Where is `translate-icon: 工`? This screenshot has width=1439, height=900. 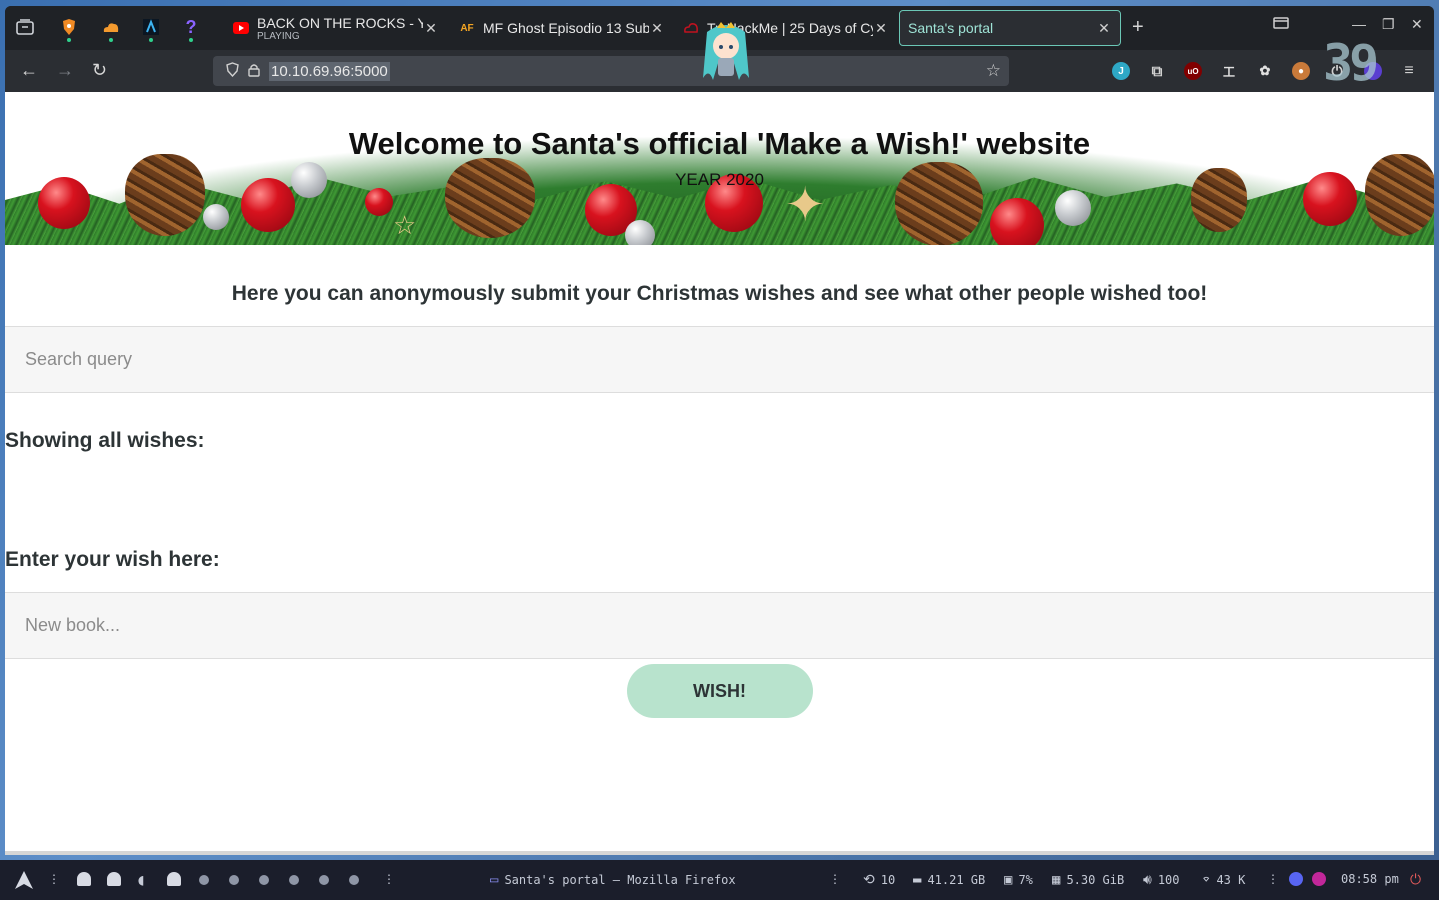
translate-icon: 工 is located at coordinates (1229, 71).